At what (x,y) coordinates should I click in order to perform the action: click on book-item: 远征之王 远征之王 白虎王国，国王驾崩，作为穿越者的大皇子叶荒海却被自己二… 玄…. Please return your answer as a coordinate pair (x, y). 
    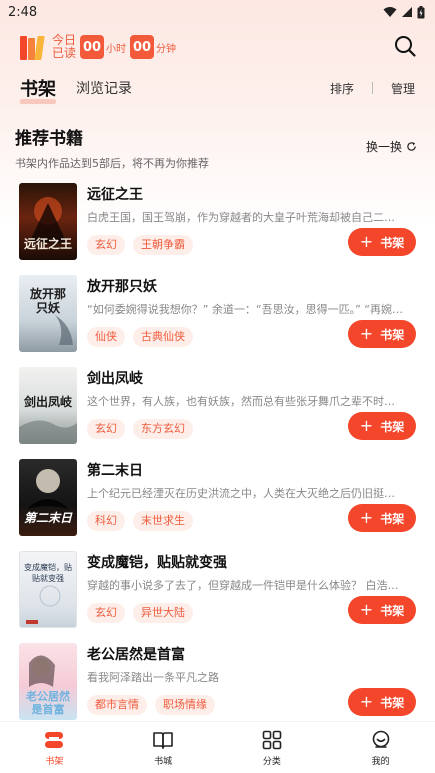
    Looking at the image, I should click on (217, 229).